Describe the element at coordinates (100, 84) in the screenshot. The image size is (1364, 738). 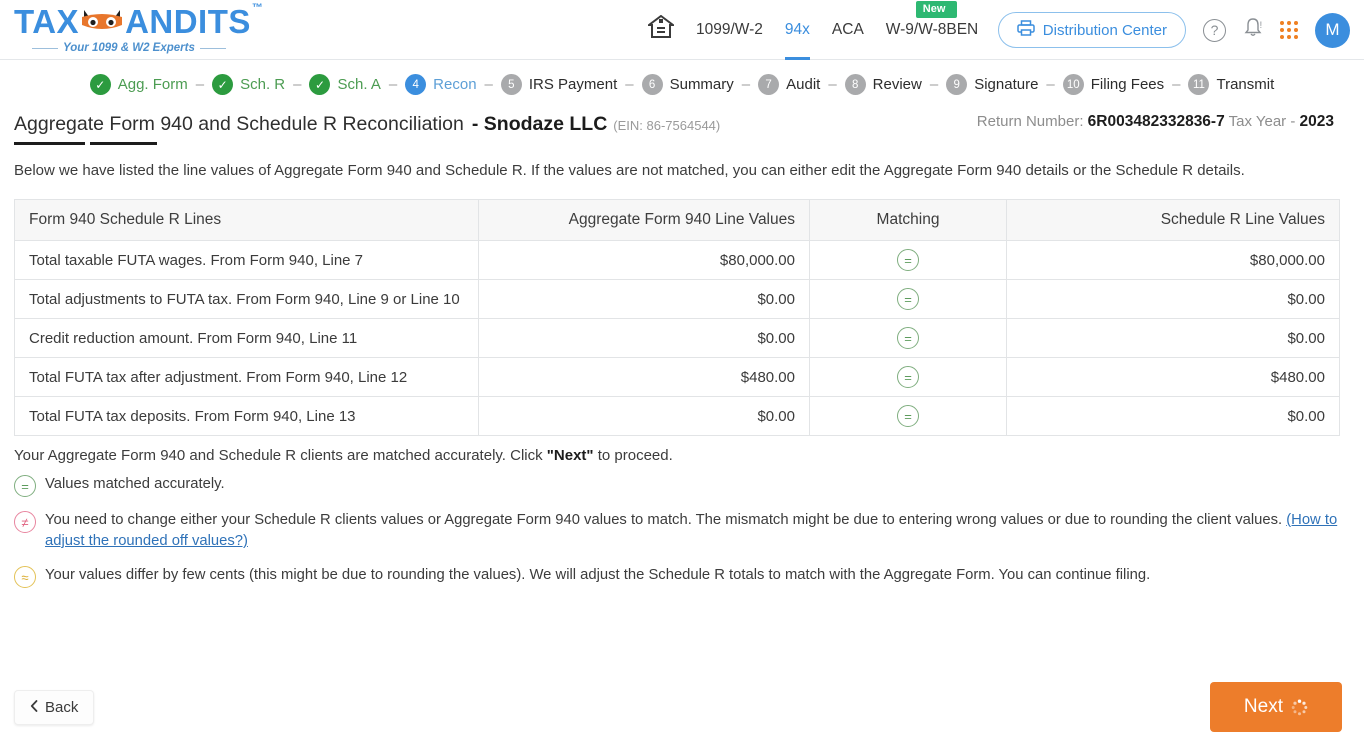
I see `step-1-number: ✓` at that location.